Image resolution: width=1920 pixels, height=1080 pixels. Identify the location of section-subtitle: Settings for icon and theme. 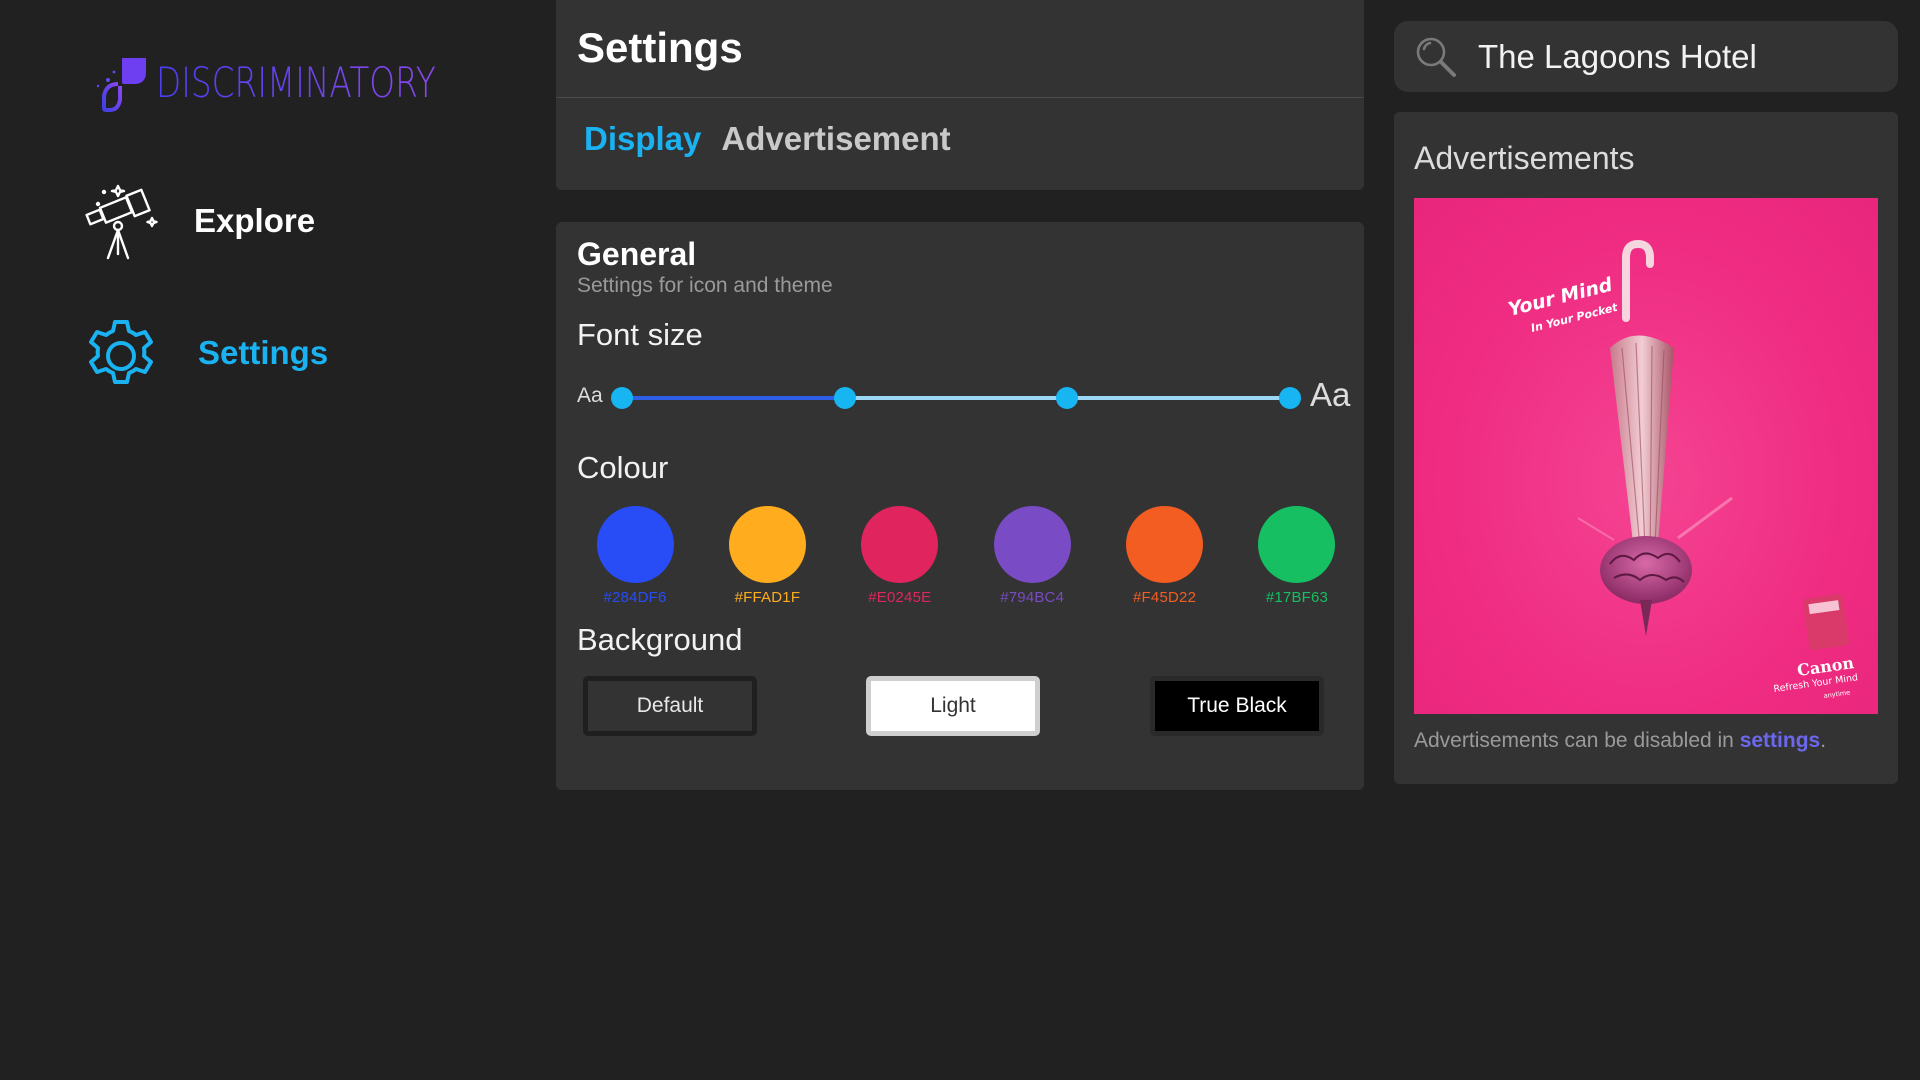
(705, 285).